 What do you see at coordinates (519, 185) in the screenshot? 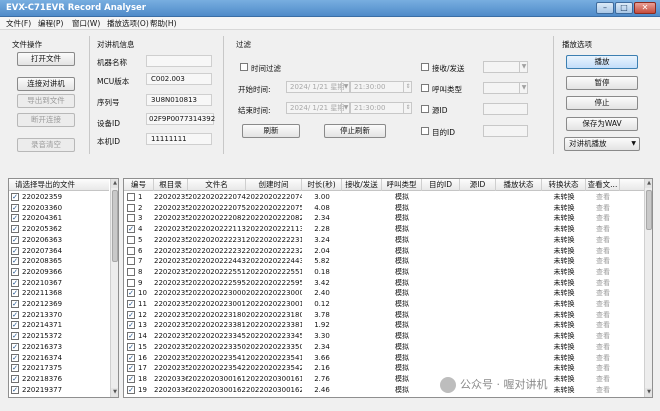
I see `column-header: 播放状态` at bounding box center [519, 185].